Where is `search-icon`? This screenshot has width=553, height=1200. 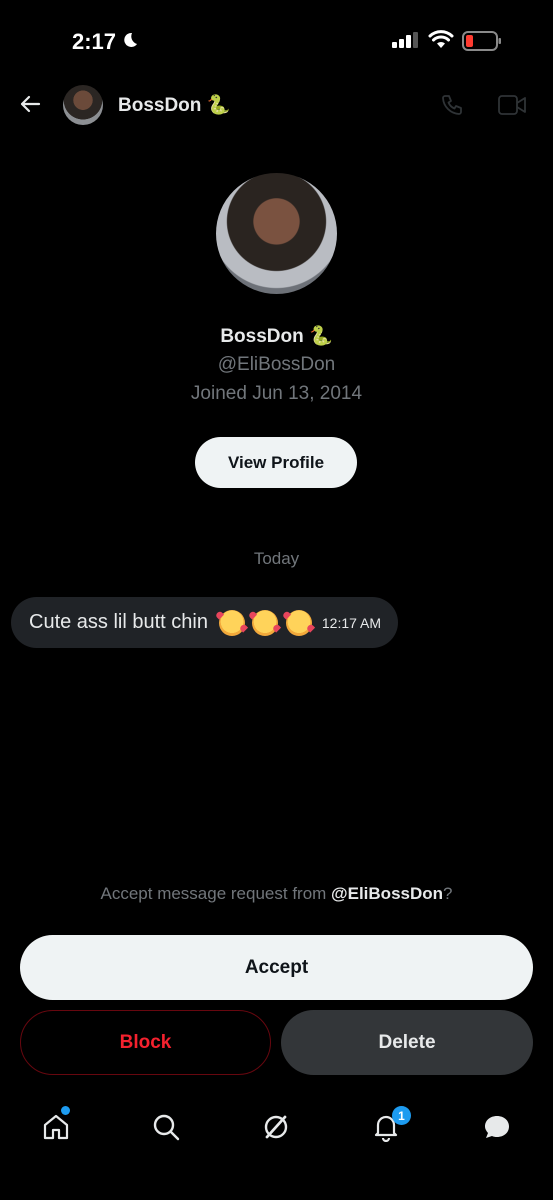 search-icon is located at coordinates (166, 1127).